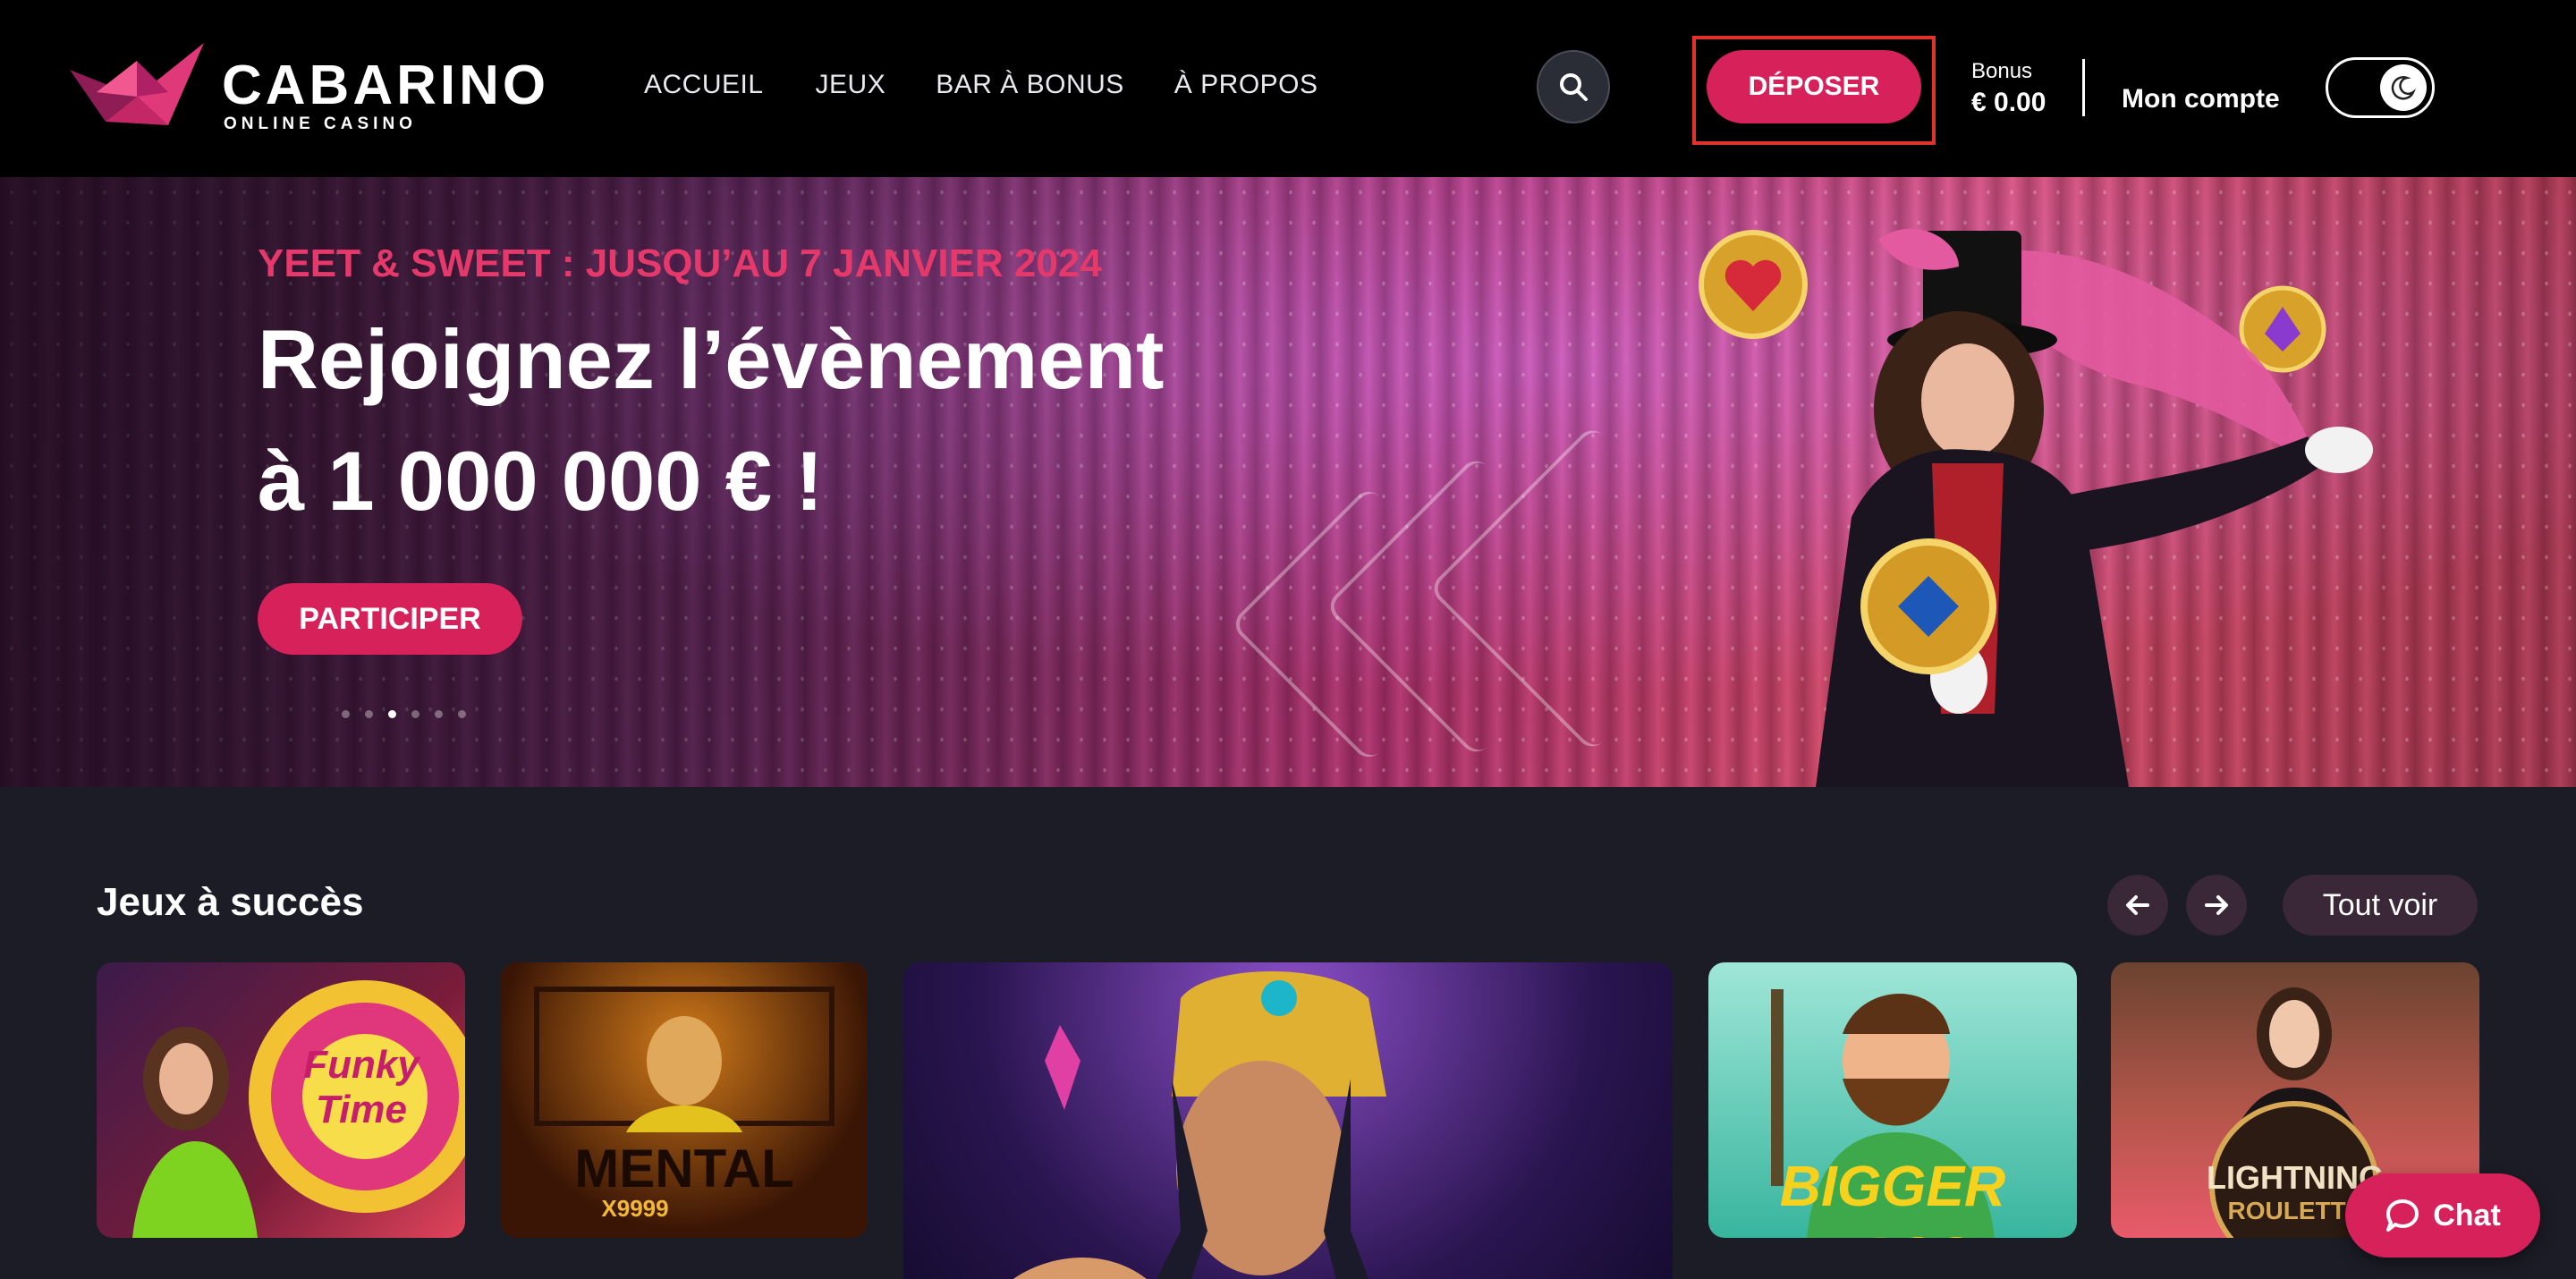 The width and height of the screenshot is (2576, 1279). Describe the element at coordinates (1199, 1125) in the screenshot. I see `featured-game-art` at that location.